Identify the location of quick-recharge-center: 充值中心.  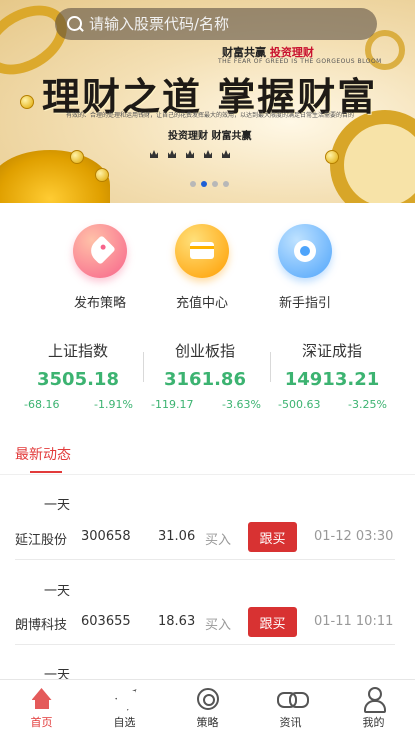
(202, 267).